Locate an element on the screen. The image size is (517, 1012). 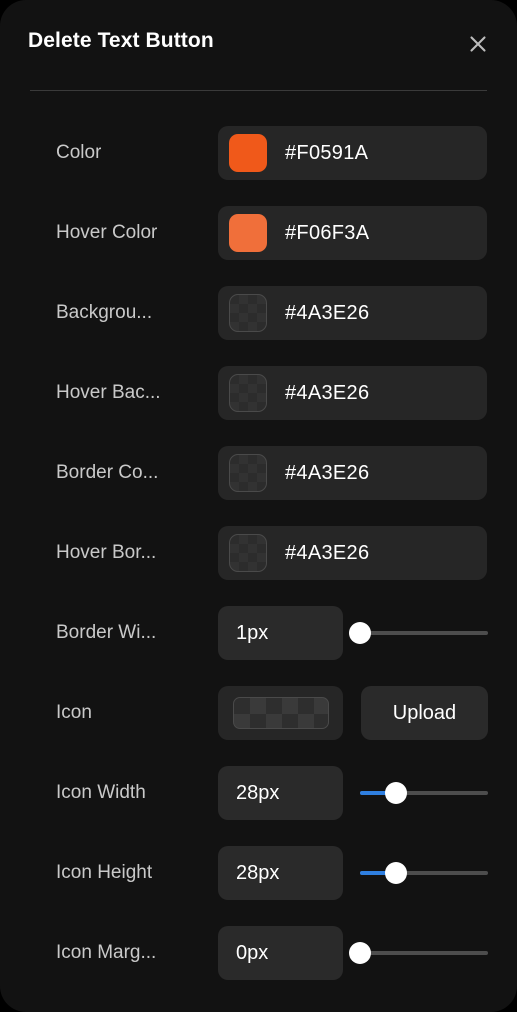
icon-preview is located at coordinates (280, 713).